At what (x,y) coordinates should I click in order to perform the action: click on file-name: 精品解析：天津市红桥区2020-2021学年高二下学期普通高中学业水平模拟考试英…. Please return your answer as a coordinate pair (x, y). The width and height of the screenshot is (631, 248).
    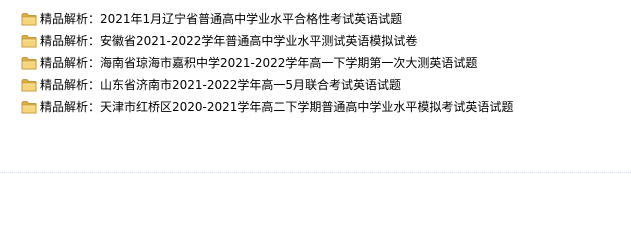
    Looking at the image, I should click on (277, 107).